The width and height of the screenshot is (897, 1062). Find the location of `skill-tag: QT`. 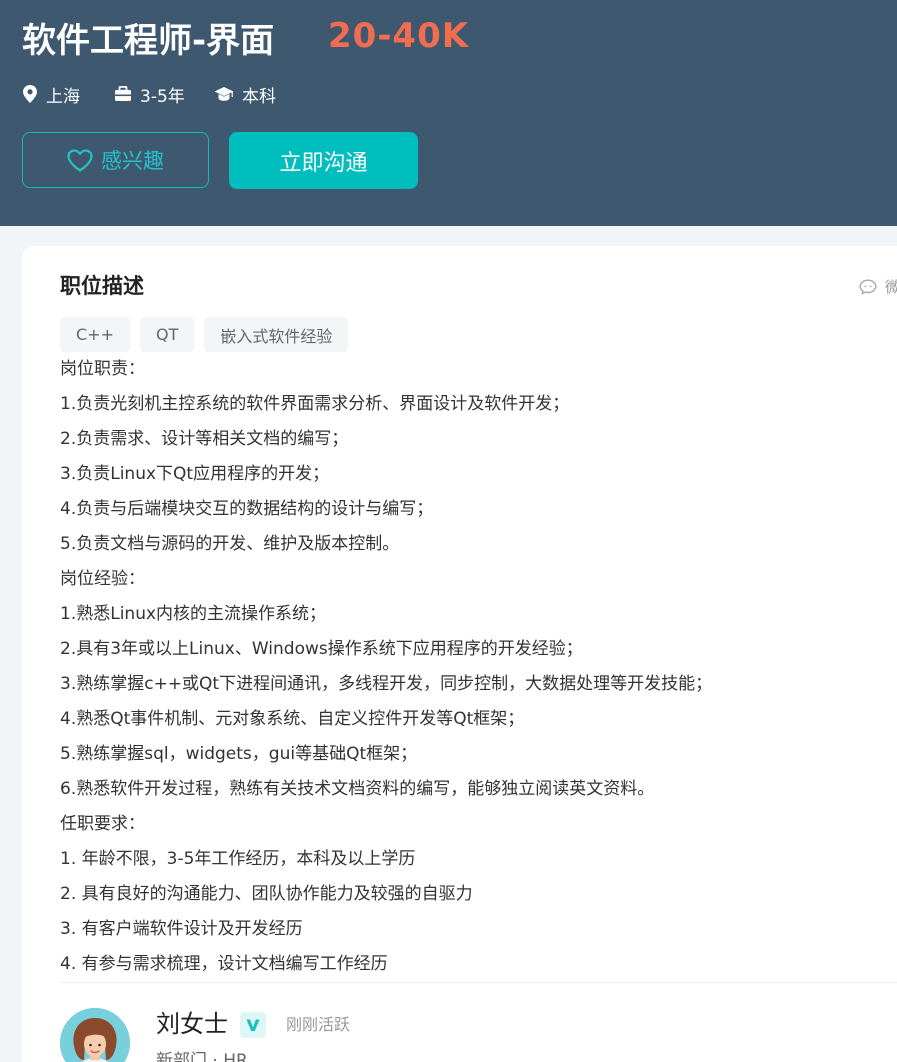

skill-tag: QT is located at coordinates (167, 334).